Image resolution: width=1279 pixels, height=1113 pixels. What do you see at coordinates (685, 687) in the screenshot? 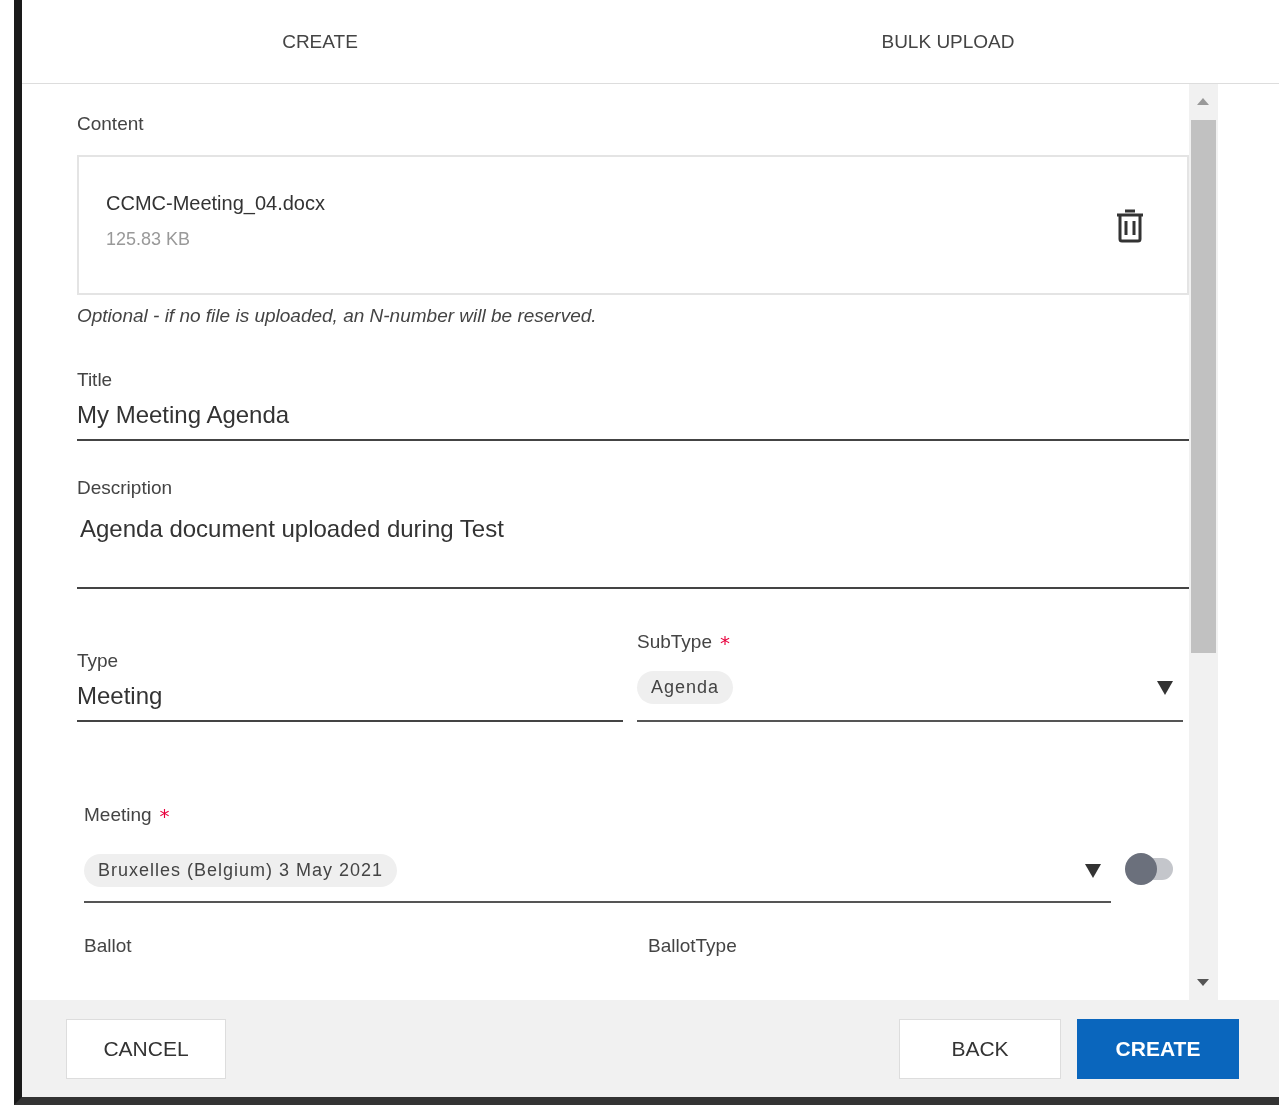
I see `chip: Agenda` at bounding box center [685, 687].